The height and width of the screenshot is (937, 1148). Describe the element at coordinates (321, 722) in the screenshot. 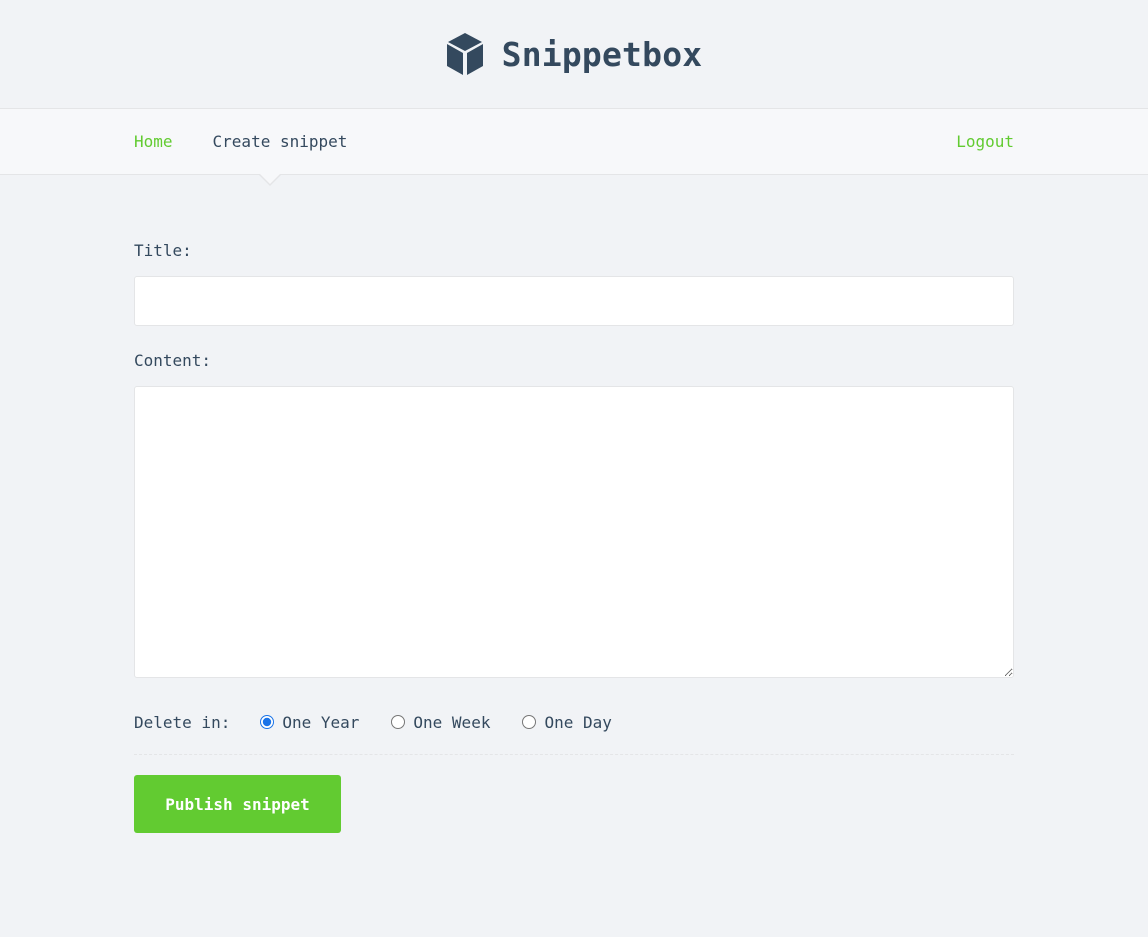

I see `expires-option-label: One Year` at that location.